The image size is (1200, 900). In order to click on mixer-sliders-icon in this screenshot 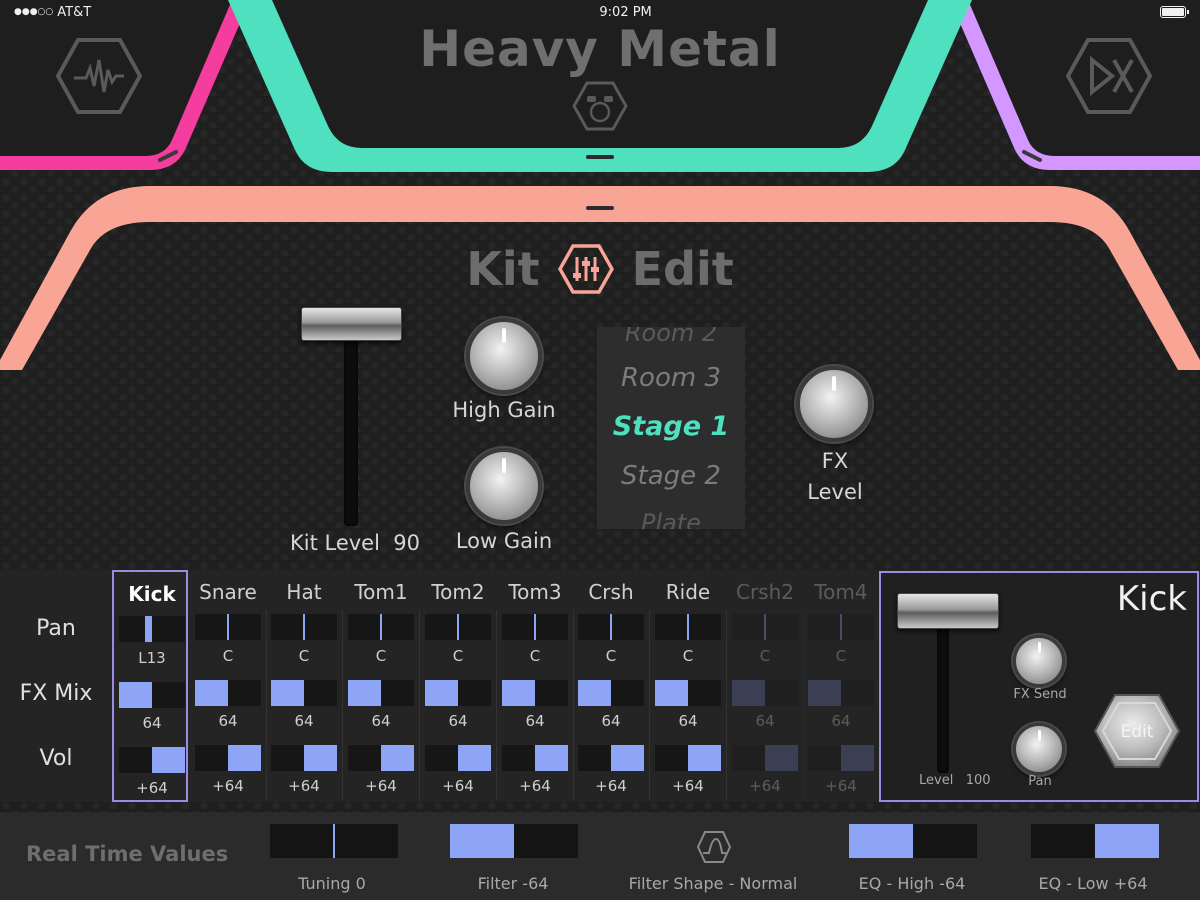, I will do `click(585, 269)`.